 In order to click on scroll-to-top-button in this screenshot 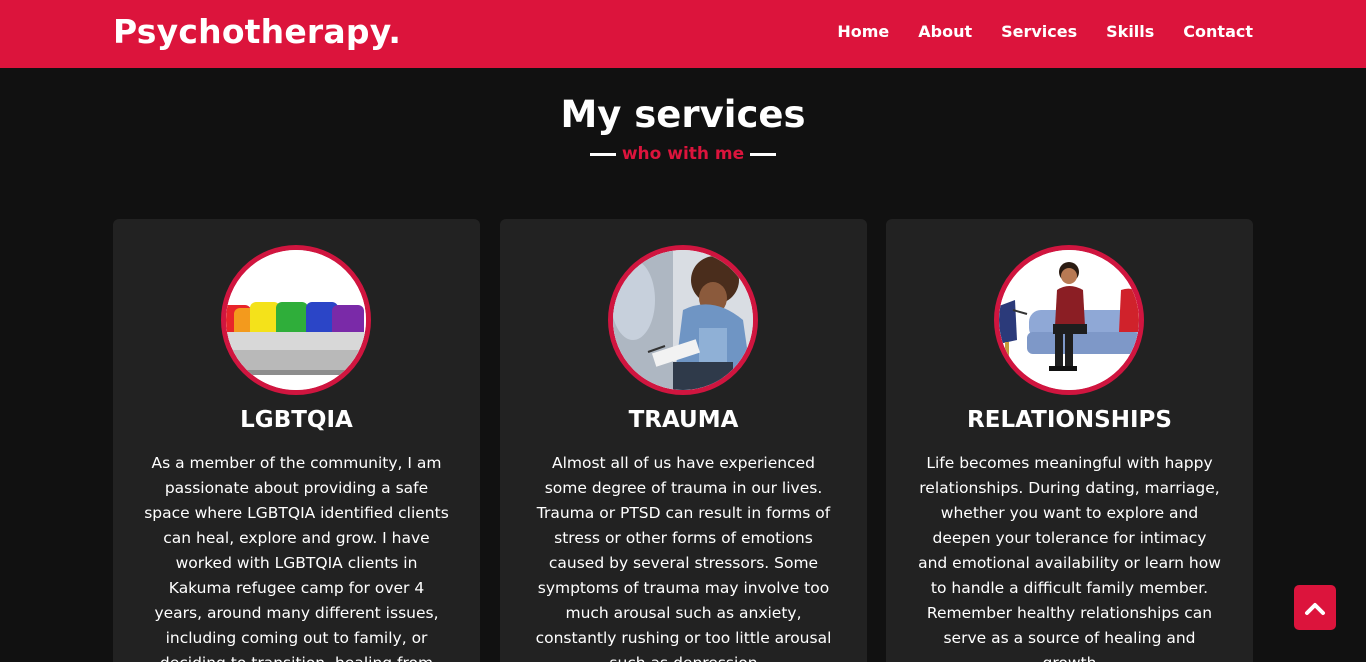, I will do `click(1315, 607)`.